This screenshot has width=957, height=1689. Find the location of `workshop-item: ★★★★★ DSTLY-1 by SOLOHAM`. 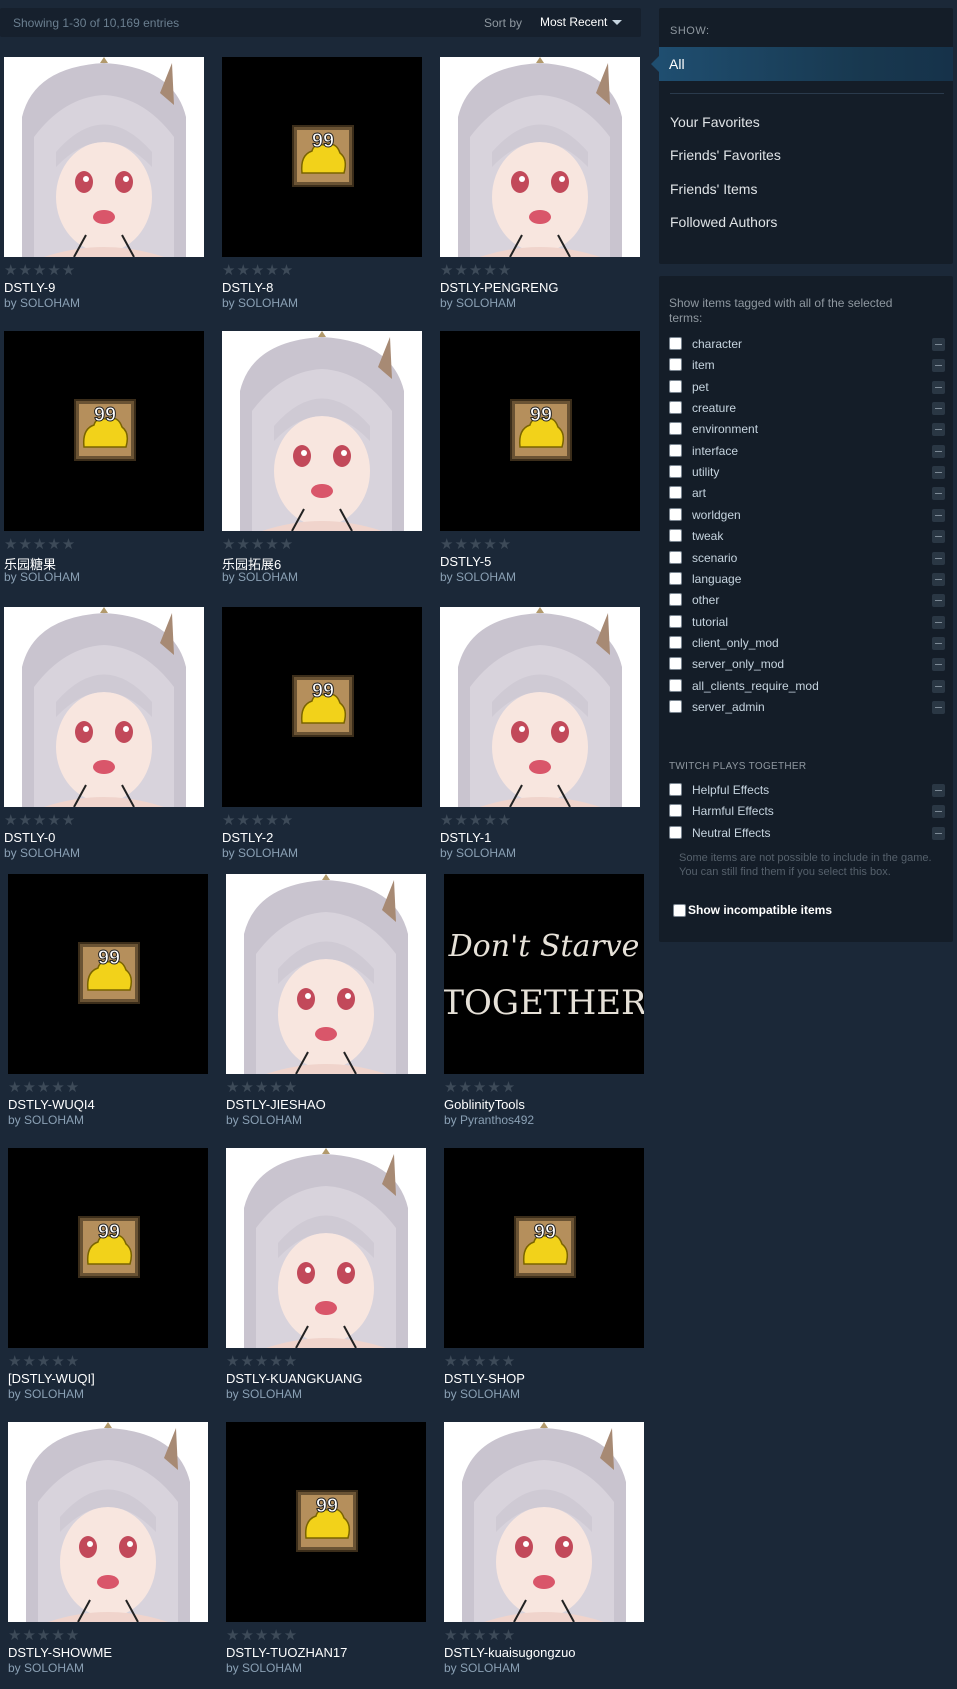

workshop-item: ★★★★★ DSTLY-1 by SOLOHAM is located at coordinates (541, 739).